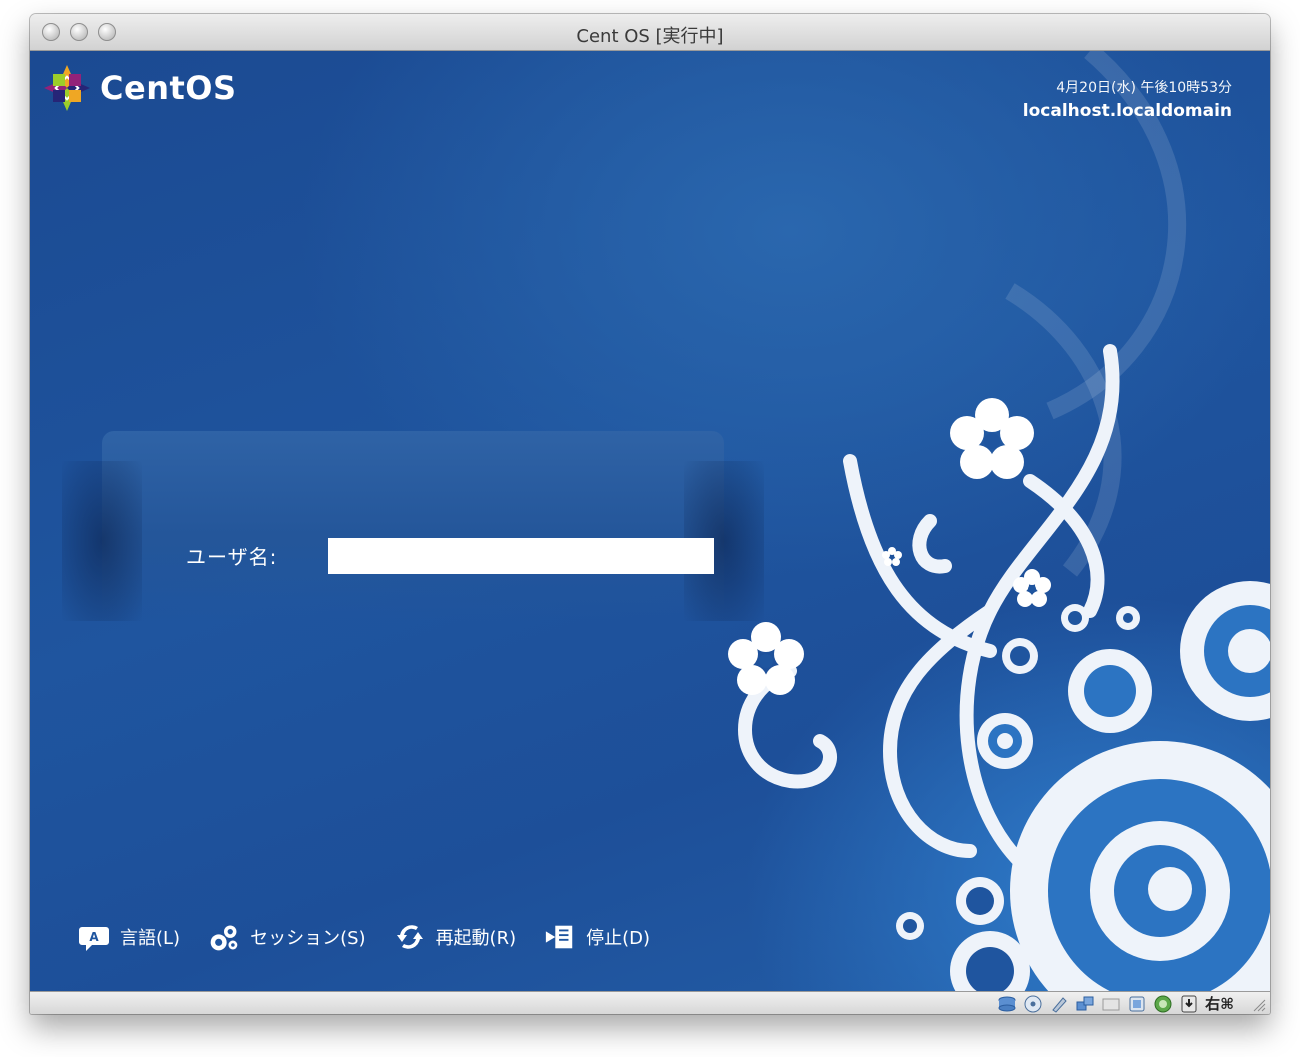 This screenshot has height=1057, width=1300. What do you see at coordinates (618, 938) in the screenshot?
I see `shutdown-label: 停止(D)` at bounding box center [618, 938].